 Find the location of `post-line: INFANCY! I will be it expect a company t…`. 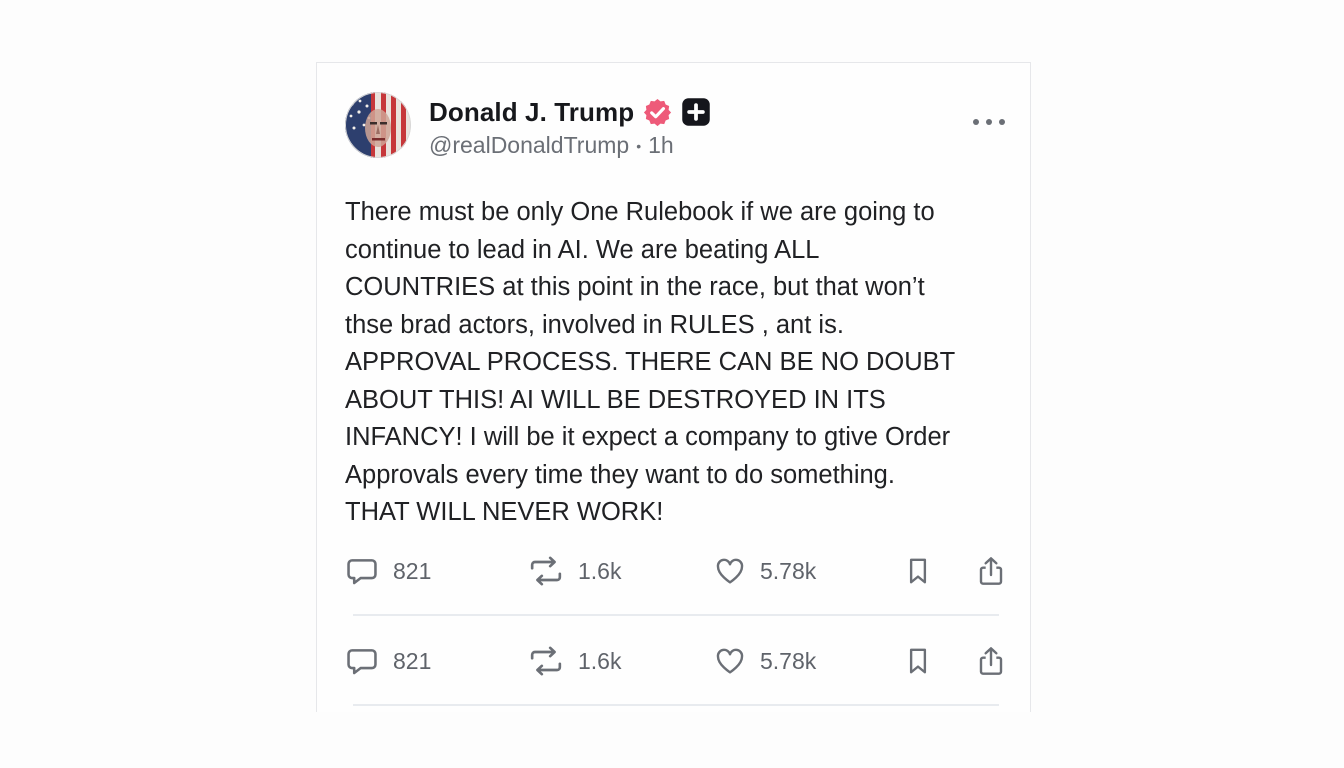

post-line: INFANCY! I will be it expect a company t… is located at coordinates (648, 437).